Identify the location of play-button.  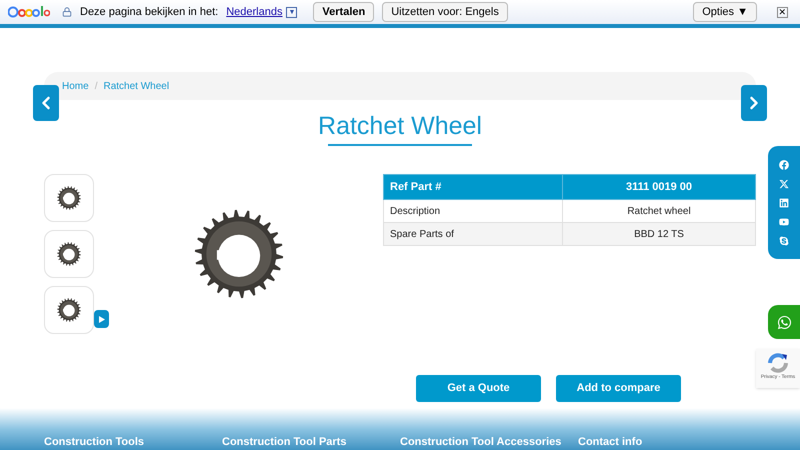
(101, 319).